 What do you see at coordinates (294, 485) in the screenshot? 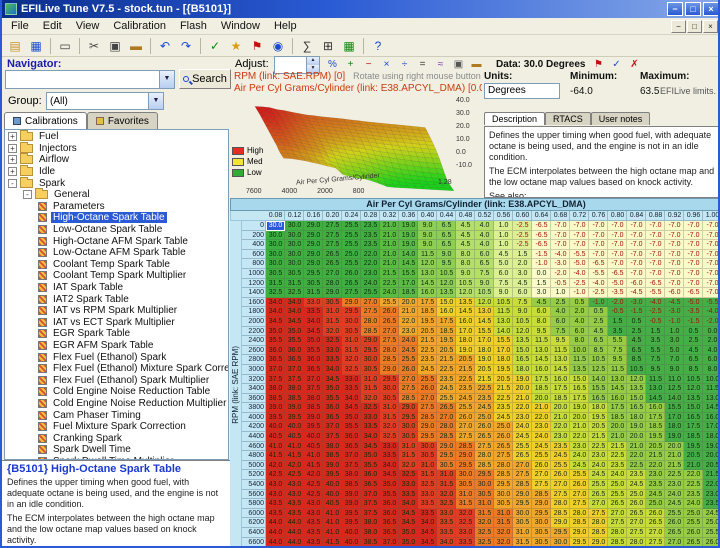
I see `table-cell-5400-0.12: 43.0` at bounding box center [294, 485].